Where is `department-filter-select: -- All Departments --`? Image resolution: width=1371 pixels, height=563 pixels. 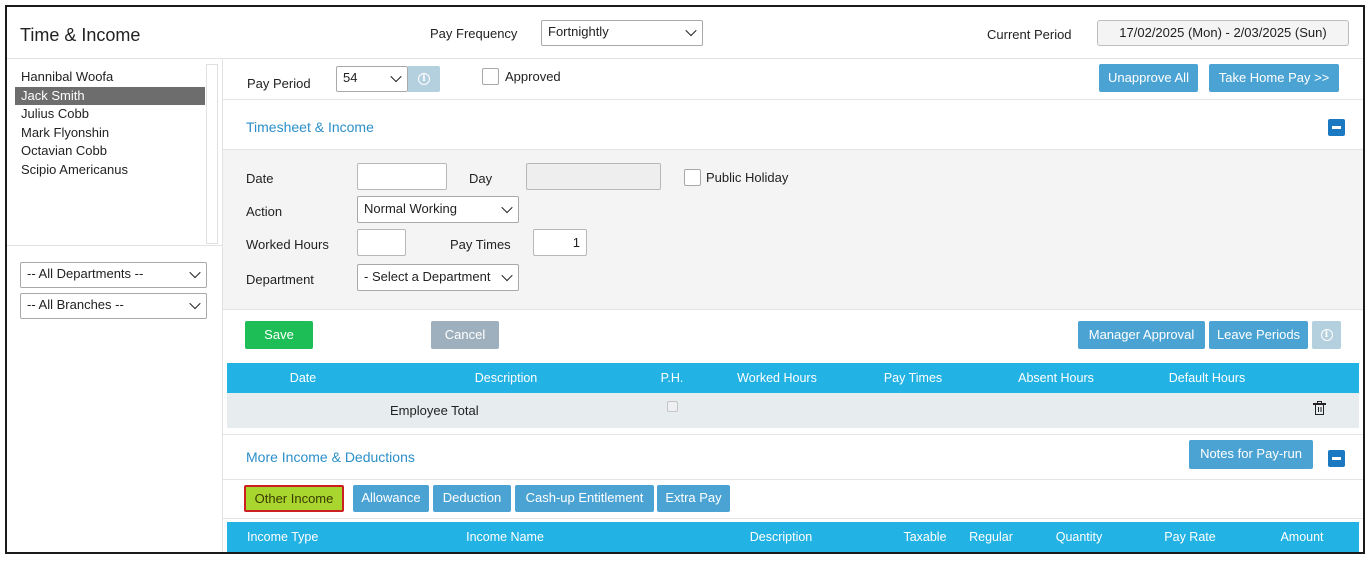 department-filter-select: -- All Departments -- is located at coordinates (113, 275).